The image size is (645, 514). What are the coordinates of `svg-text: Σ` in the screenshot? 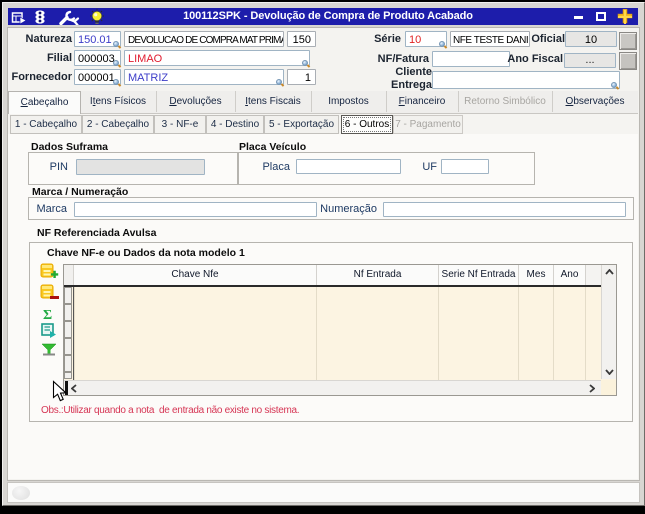 It's located at (47, 315).